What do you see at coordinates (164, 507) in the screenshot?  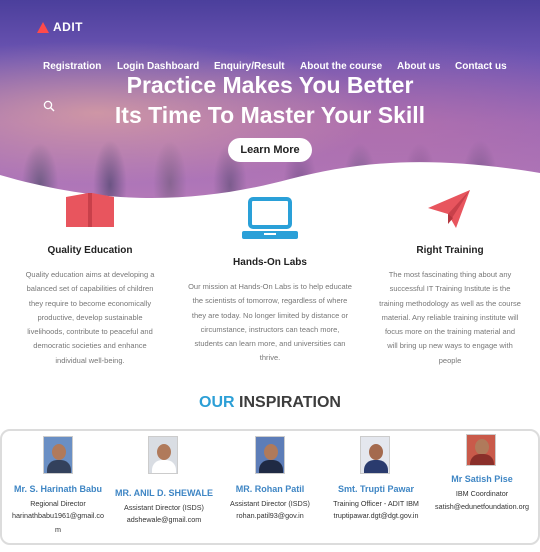 I see `person-role-shewale: Assistant Director (ISDS)` at bounding box center [164, 507].